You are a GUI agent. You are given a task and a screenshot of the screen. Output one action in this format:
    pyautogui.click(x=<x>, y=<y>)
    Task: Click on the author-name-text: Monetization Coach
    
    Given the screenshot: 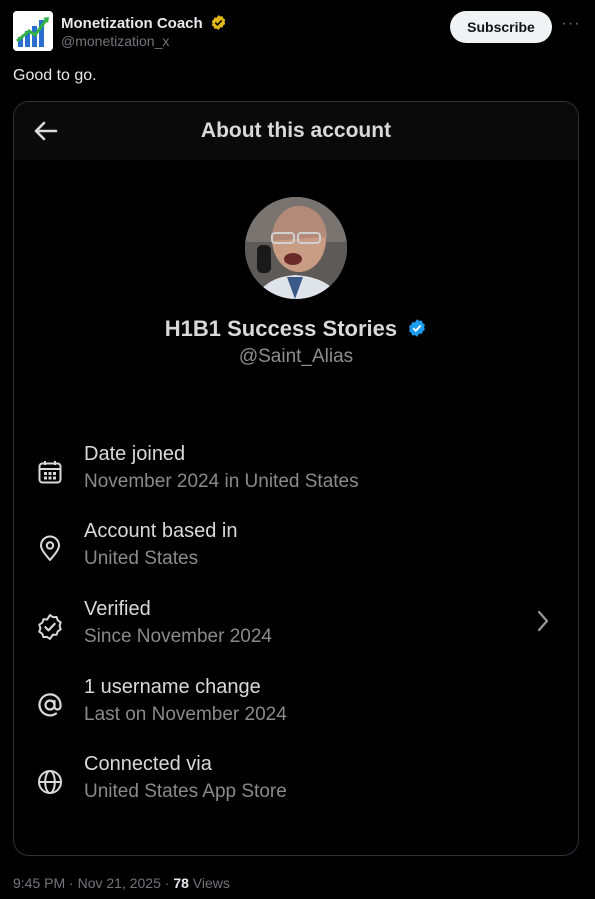 What is the action you would take?
    pyautogui.click(x=132, y=23)
    